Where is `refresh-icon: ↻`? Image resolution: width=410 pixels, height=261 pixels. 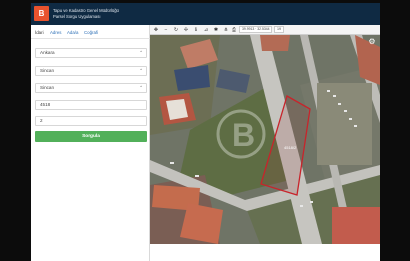 refresh-icon: ↻ is located at coordinates (176, 30).